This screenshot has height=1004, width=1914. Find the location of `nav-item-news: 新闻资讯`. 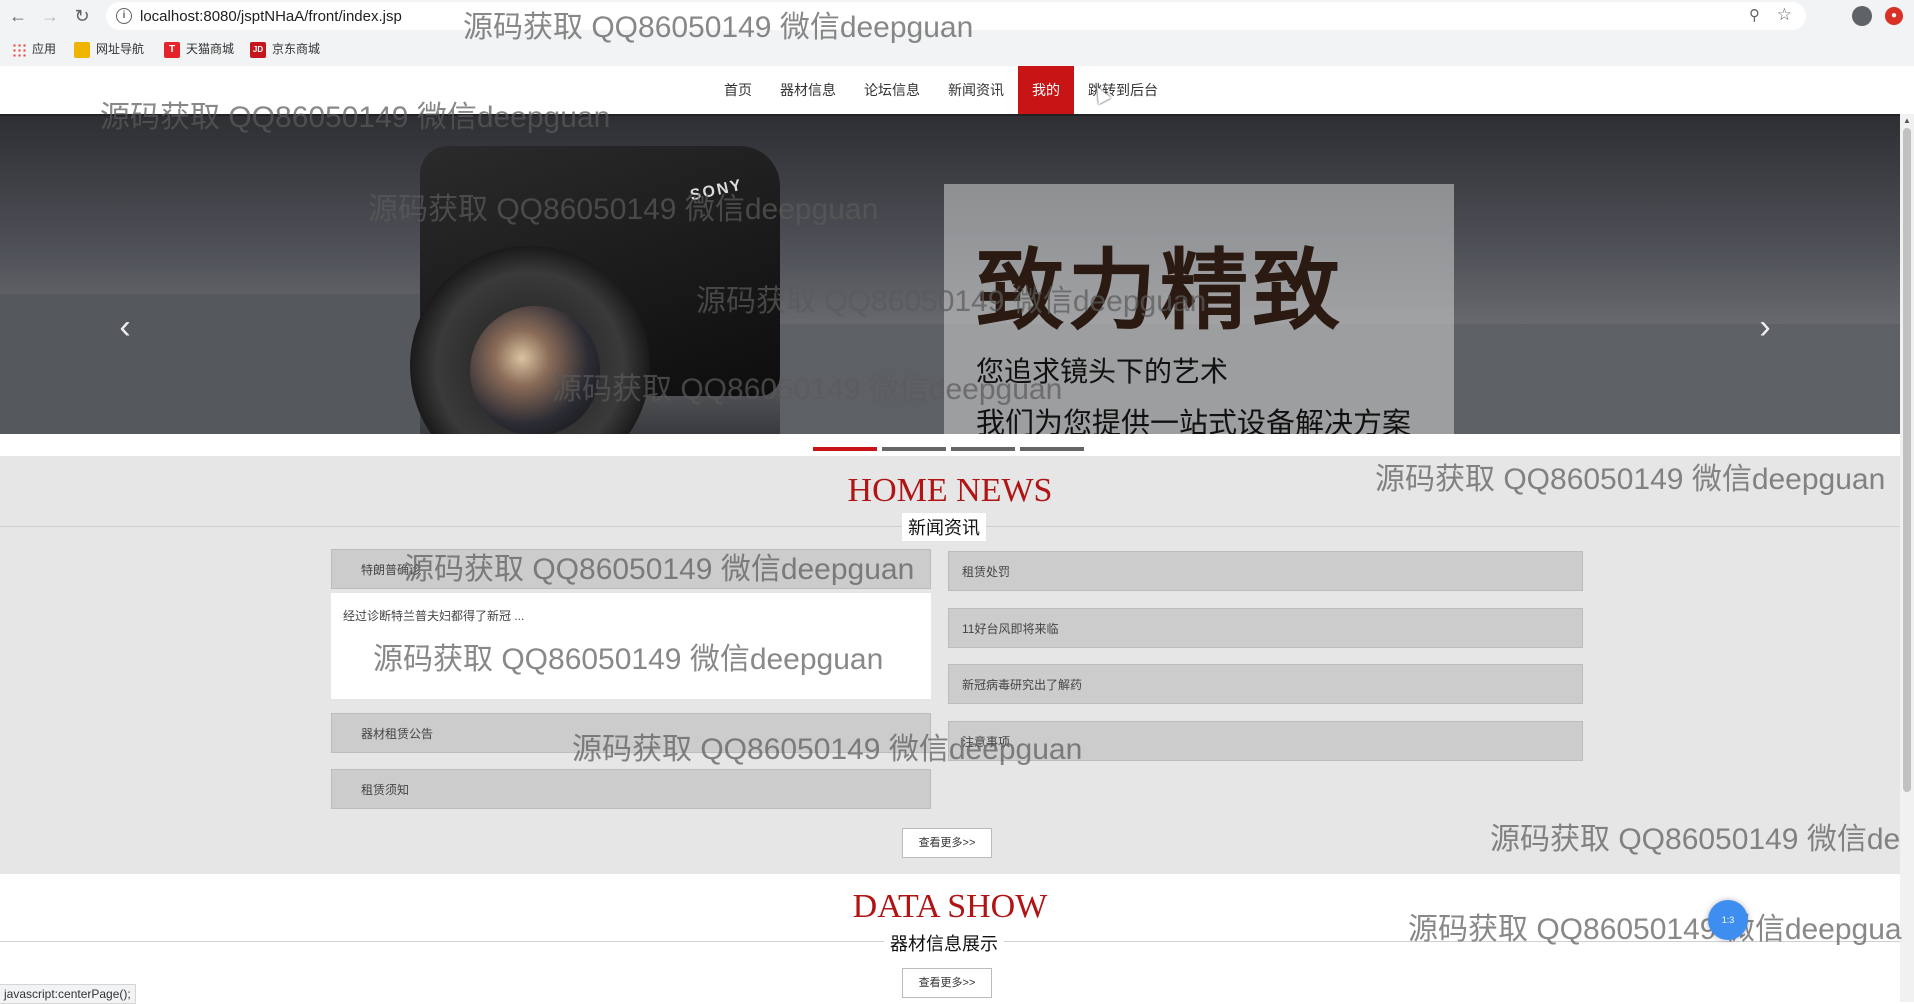

nav-item-news: 新闻资讯 is located at coordinates (976, 90).